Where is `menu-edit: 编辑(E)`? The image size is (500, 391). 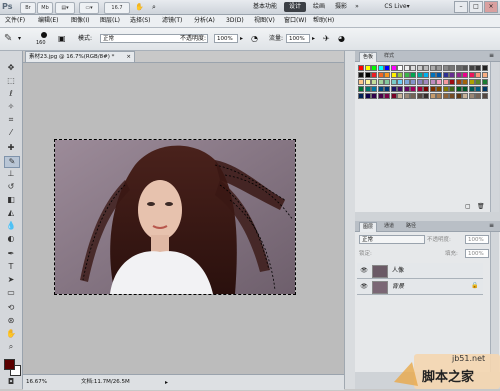 menu-edit: 编辑(E) is located at coordinates (48, 21).